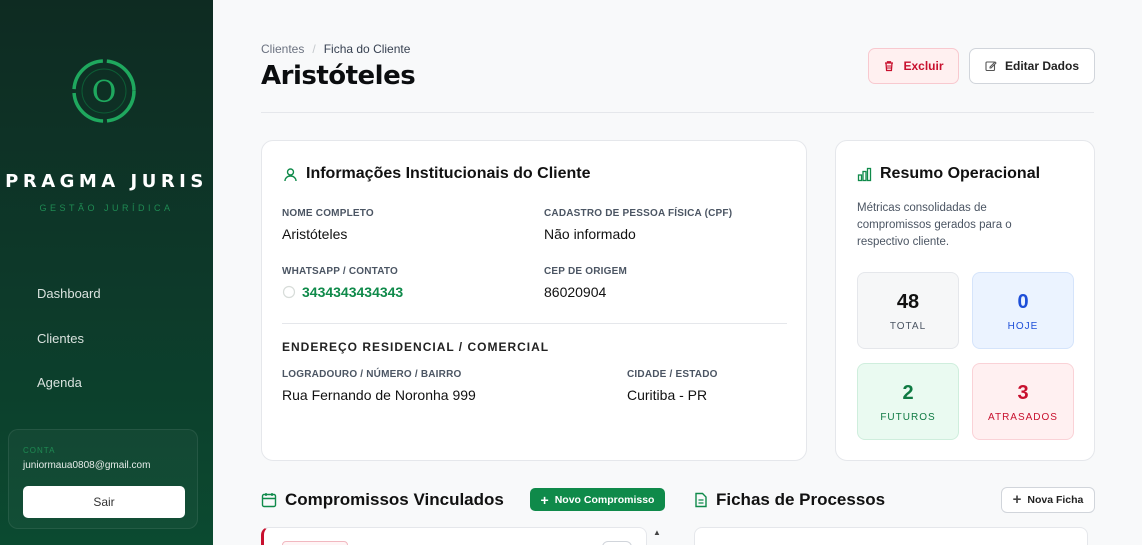 The height and width of the screenshot is (545, 1142). Describe the element at coordinates (657, 532) in the screenshot. I see `scroll-up-icon: ▲` at that location.